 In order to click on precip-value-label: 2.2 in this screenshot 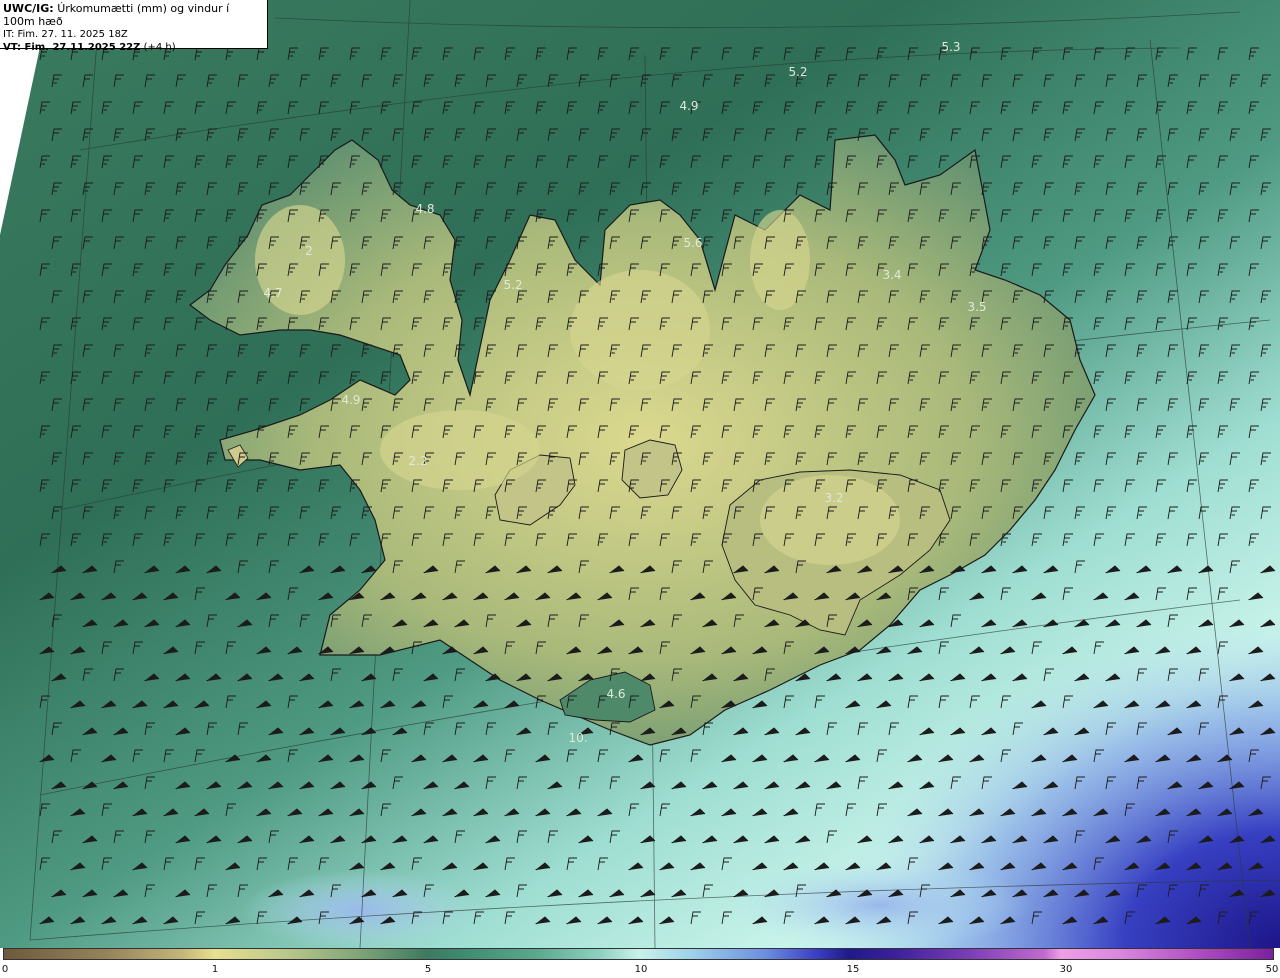, I will do `click(418, 461)`.